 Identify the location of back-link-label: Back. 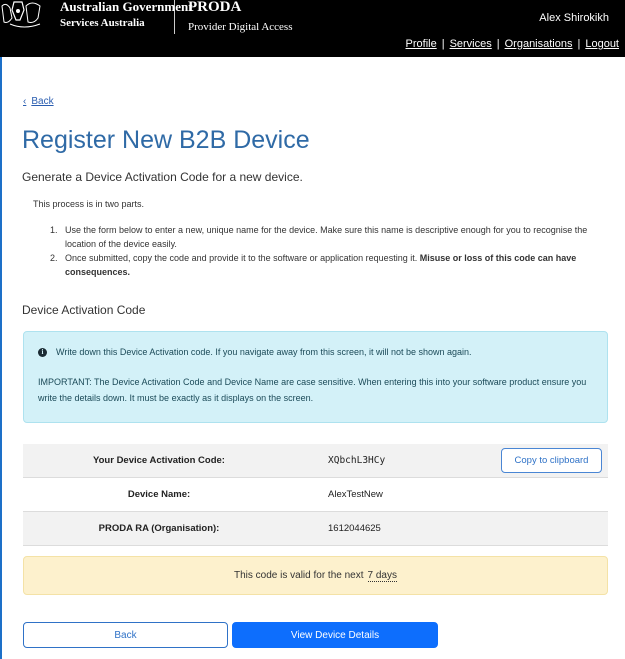
(42, 101).